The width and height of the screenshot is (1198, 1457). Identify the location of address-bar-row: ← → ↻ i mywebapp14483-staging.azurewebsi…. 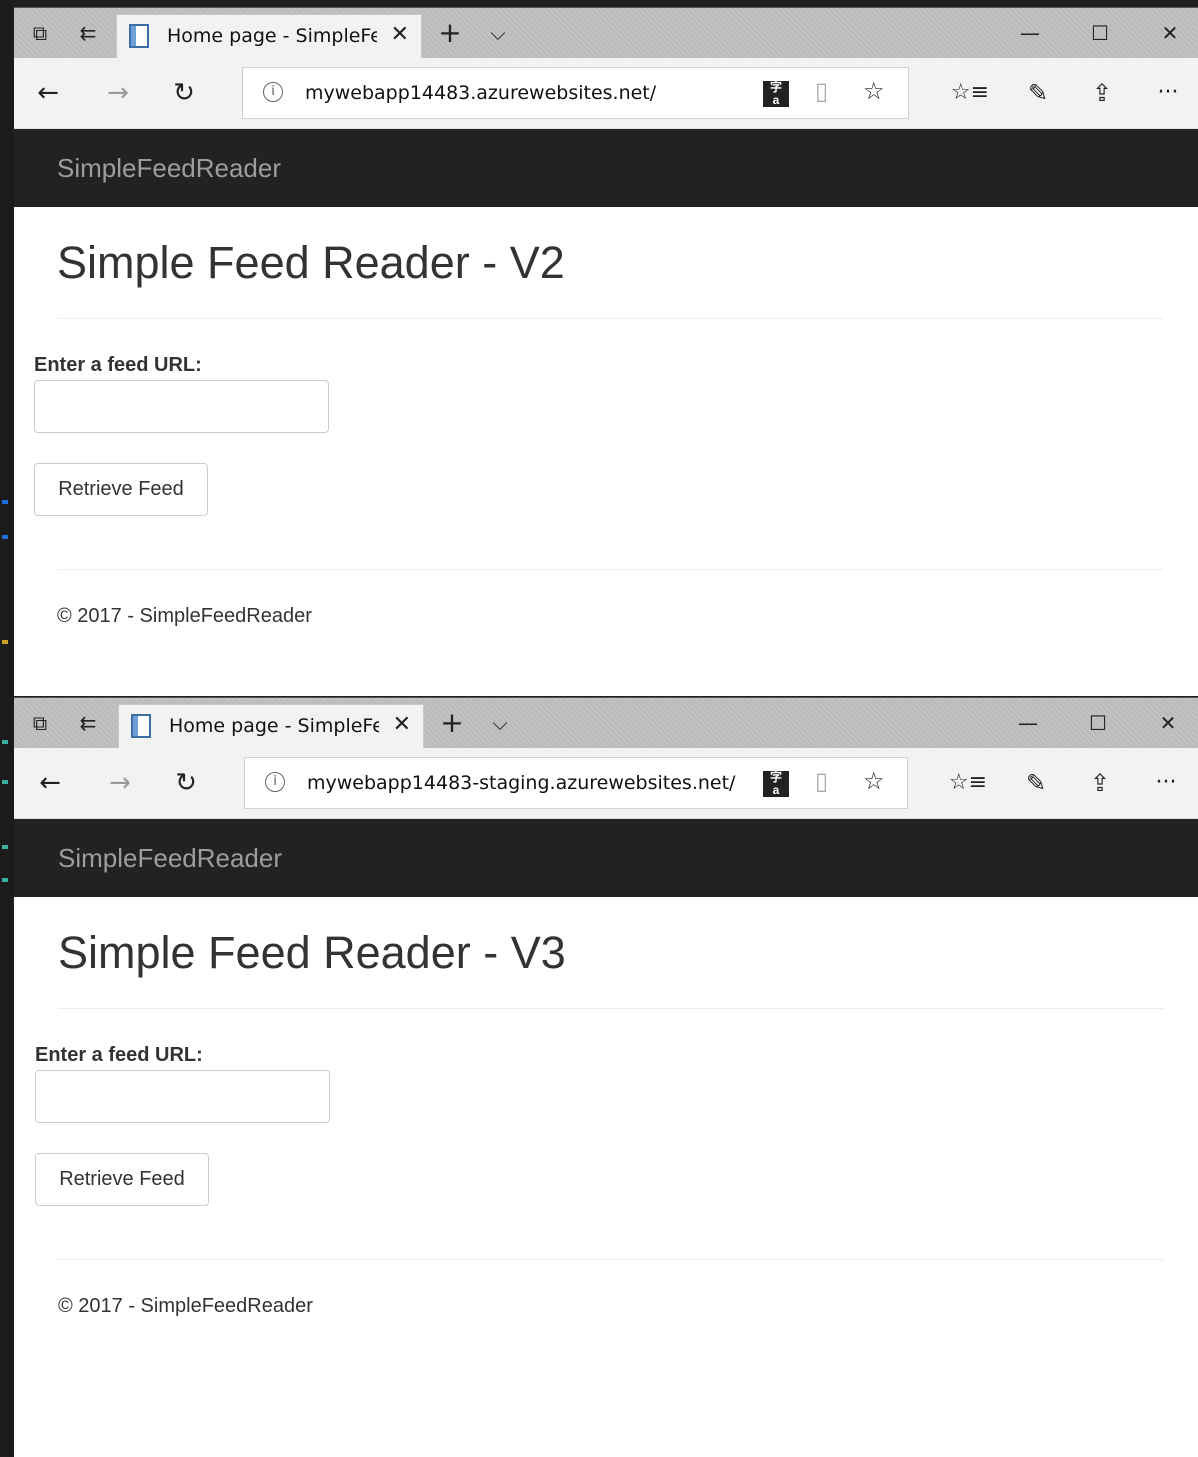
(606, 783).